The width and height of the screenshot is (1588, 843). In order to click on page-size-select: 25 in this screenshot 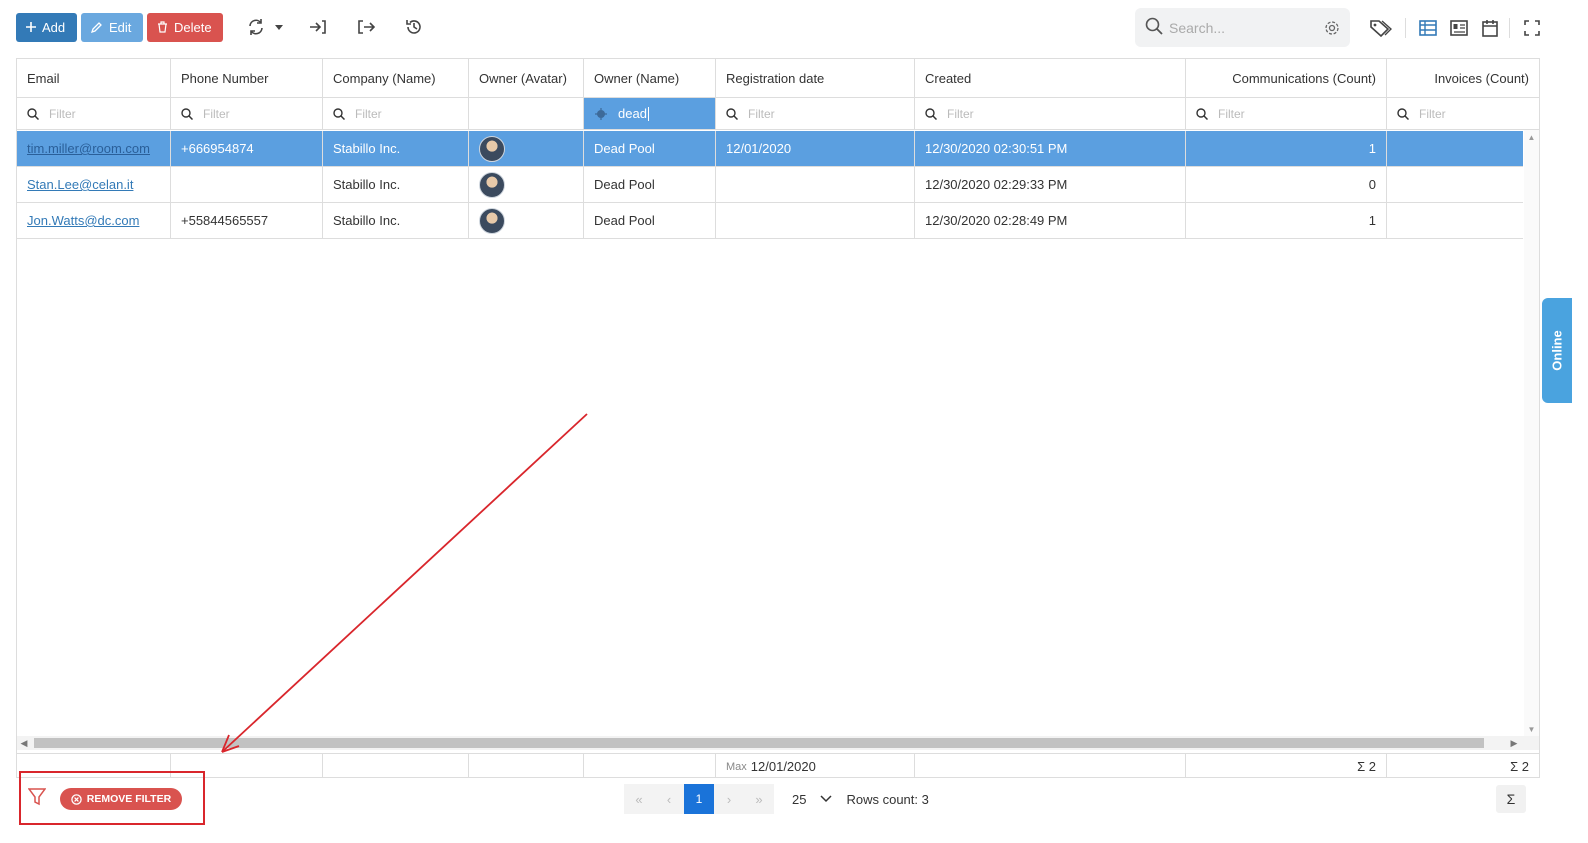, I will do `click(812, 799)`.